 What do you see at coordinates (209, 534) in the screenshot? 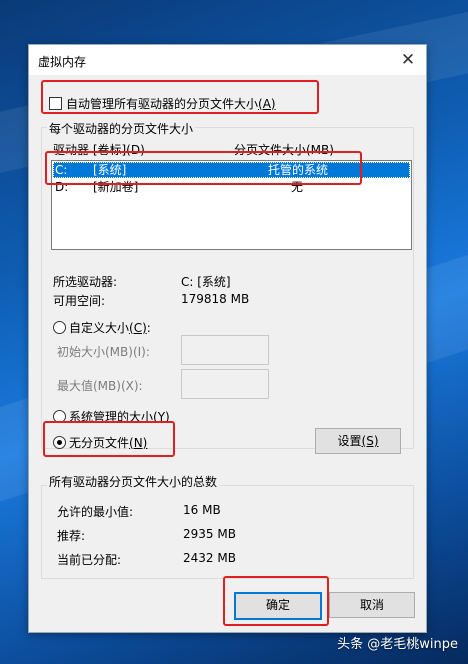
I see `recommended-value: 2935 MB` at bounding box center [209, 534].